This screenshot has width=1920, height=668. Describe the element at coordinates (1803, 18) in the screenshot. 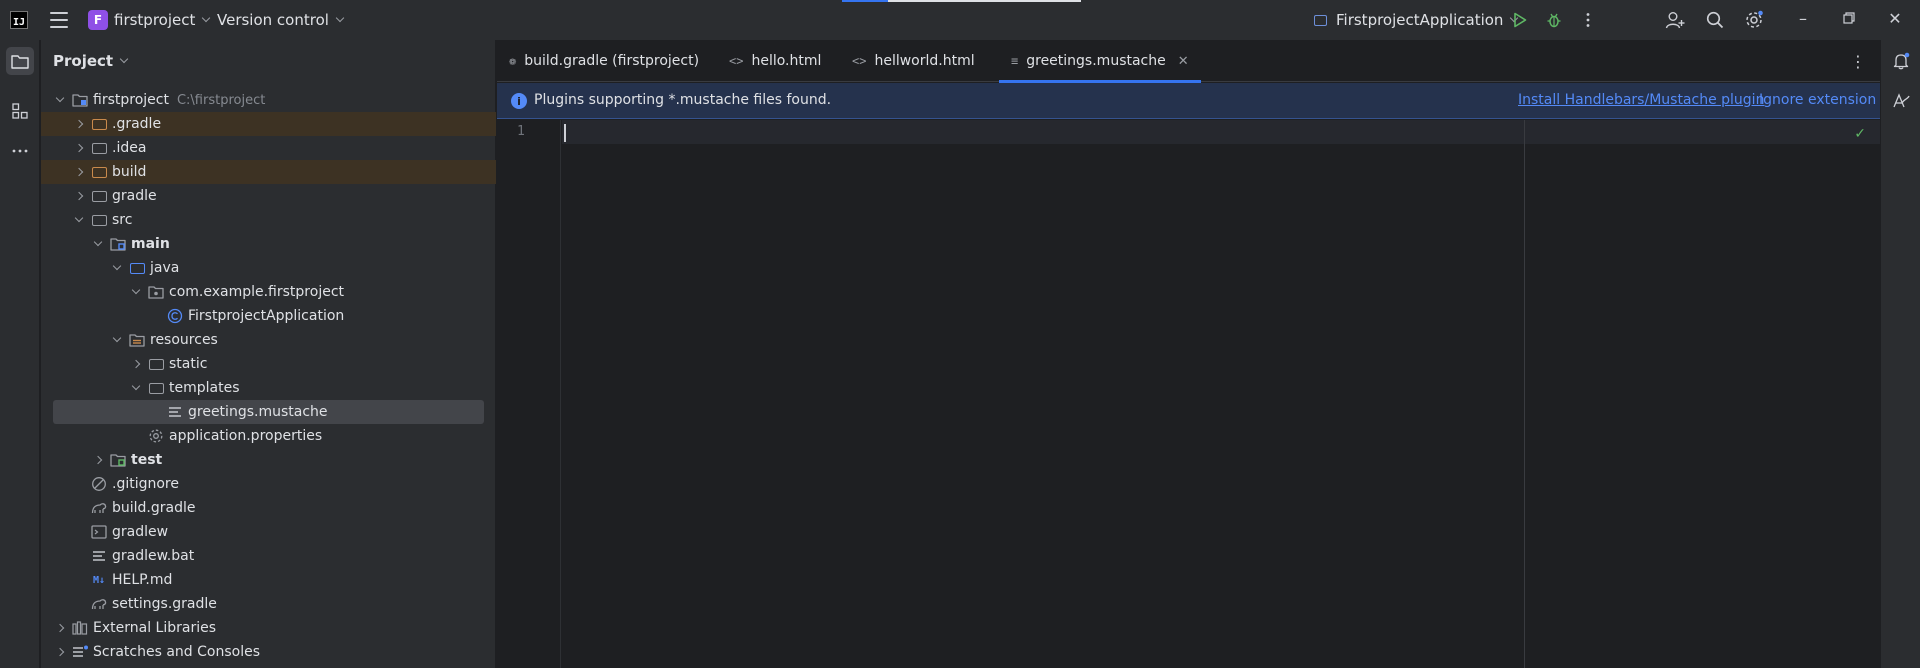

I see `minimize-icon: –` at that location.